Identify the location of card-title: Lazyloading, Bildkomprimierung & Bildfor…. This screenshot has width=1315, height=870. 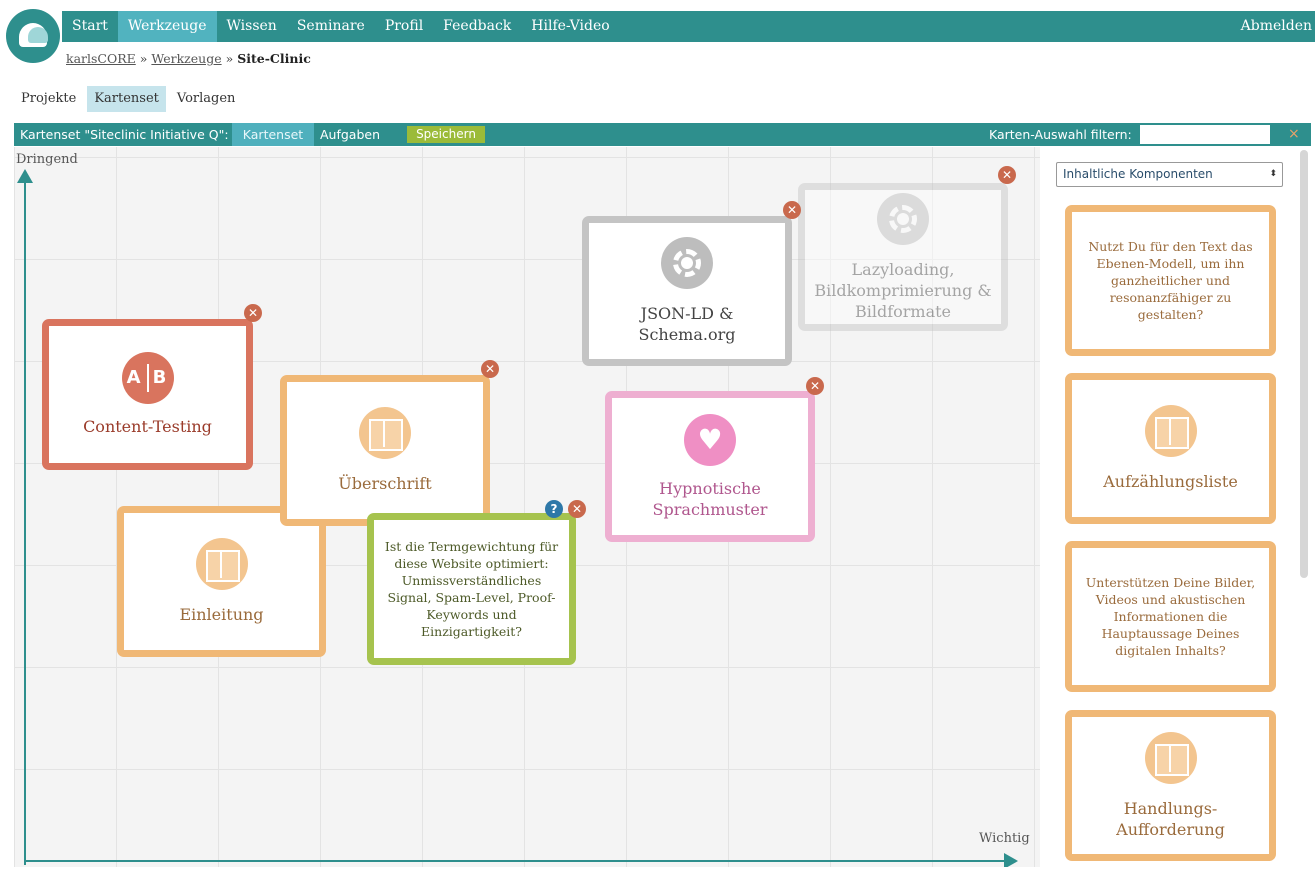
(903, 290).